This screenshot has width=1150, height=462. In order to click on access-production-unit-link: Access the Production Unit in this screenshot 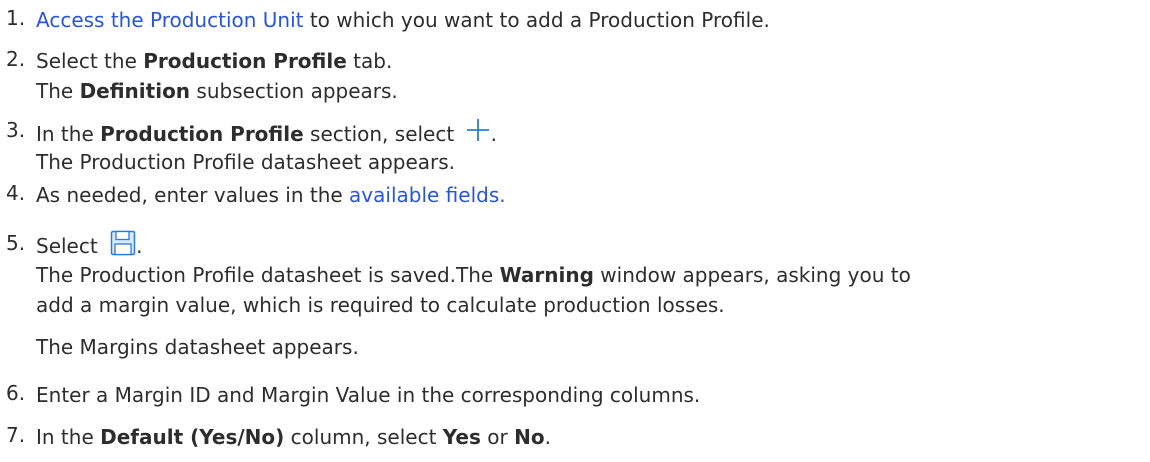, I will do `click(169, 20)`.